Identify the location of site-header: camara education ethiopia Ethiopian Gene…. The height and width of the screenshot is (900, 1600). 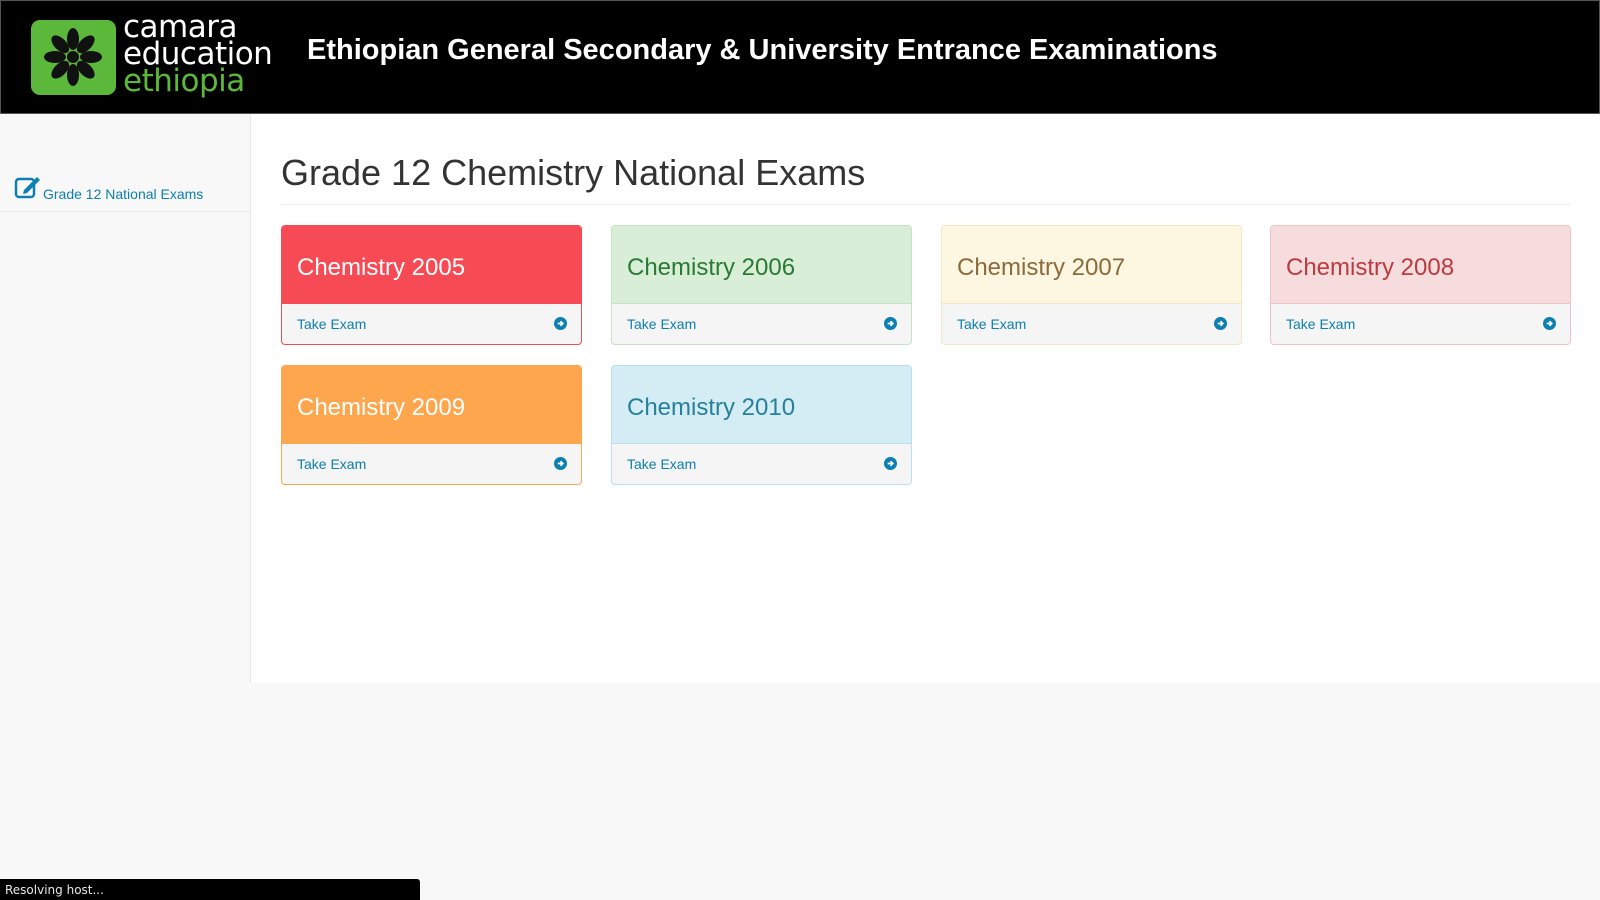
(800, 57).